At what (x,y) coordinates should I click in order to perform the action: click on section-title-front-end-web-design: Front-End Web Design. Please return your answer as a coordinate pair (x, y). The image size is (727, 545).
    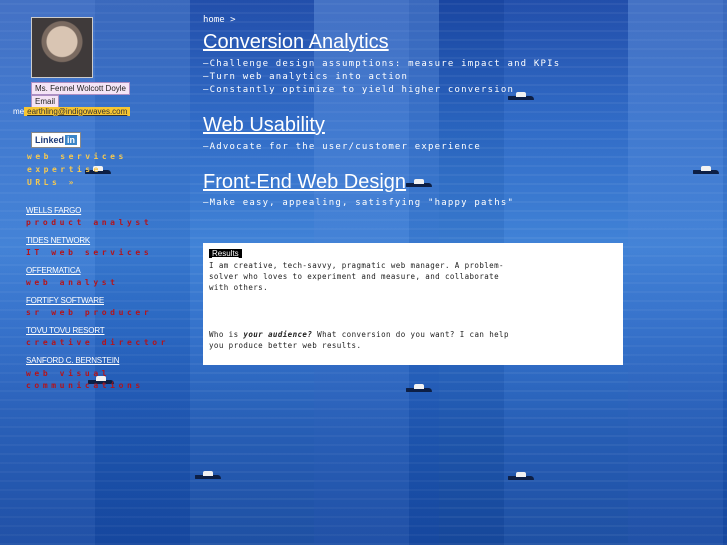
    Looking at the image, I should click on (304, 182).